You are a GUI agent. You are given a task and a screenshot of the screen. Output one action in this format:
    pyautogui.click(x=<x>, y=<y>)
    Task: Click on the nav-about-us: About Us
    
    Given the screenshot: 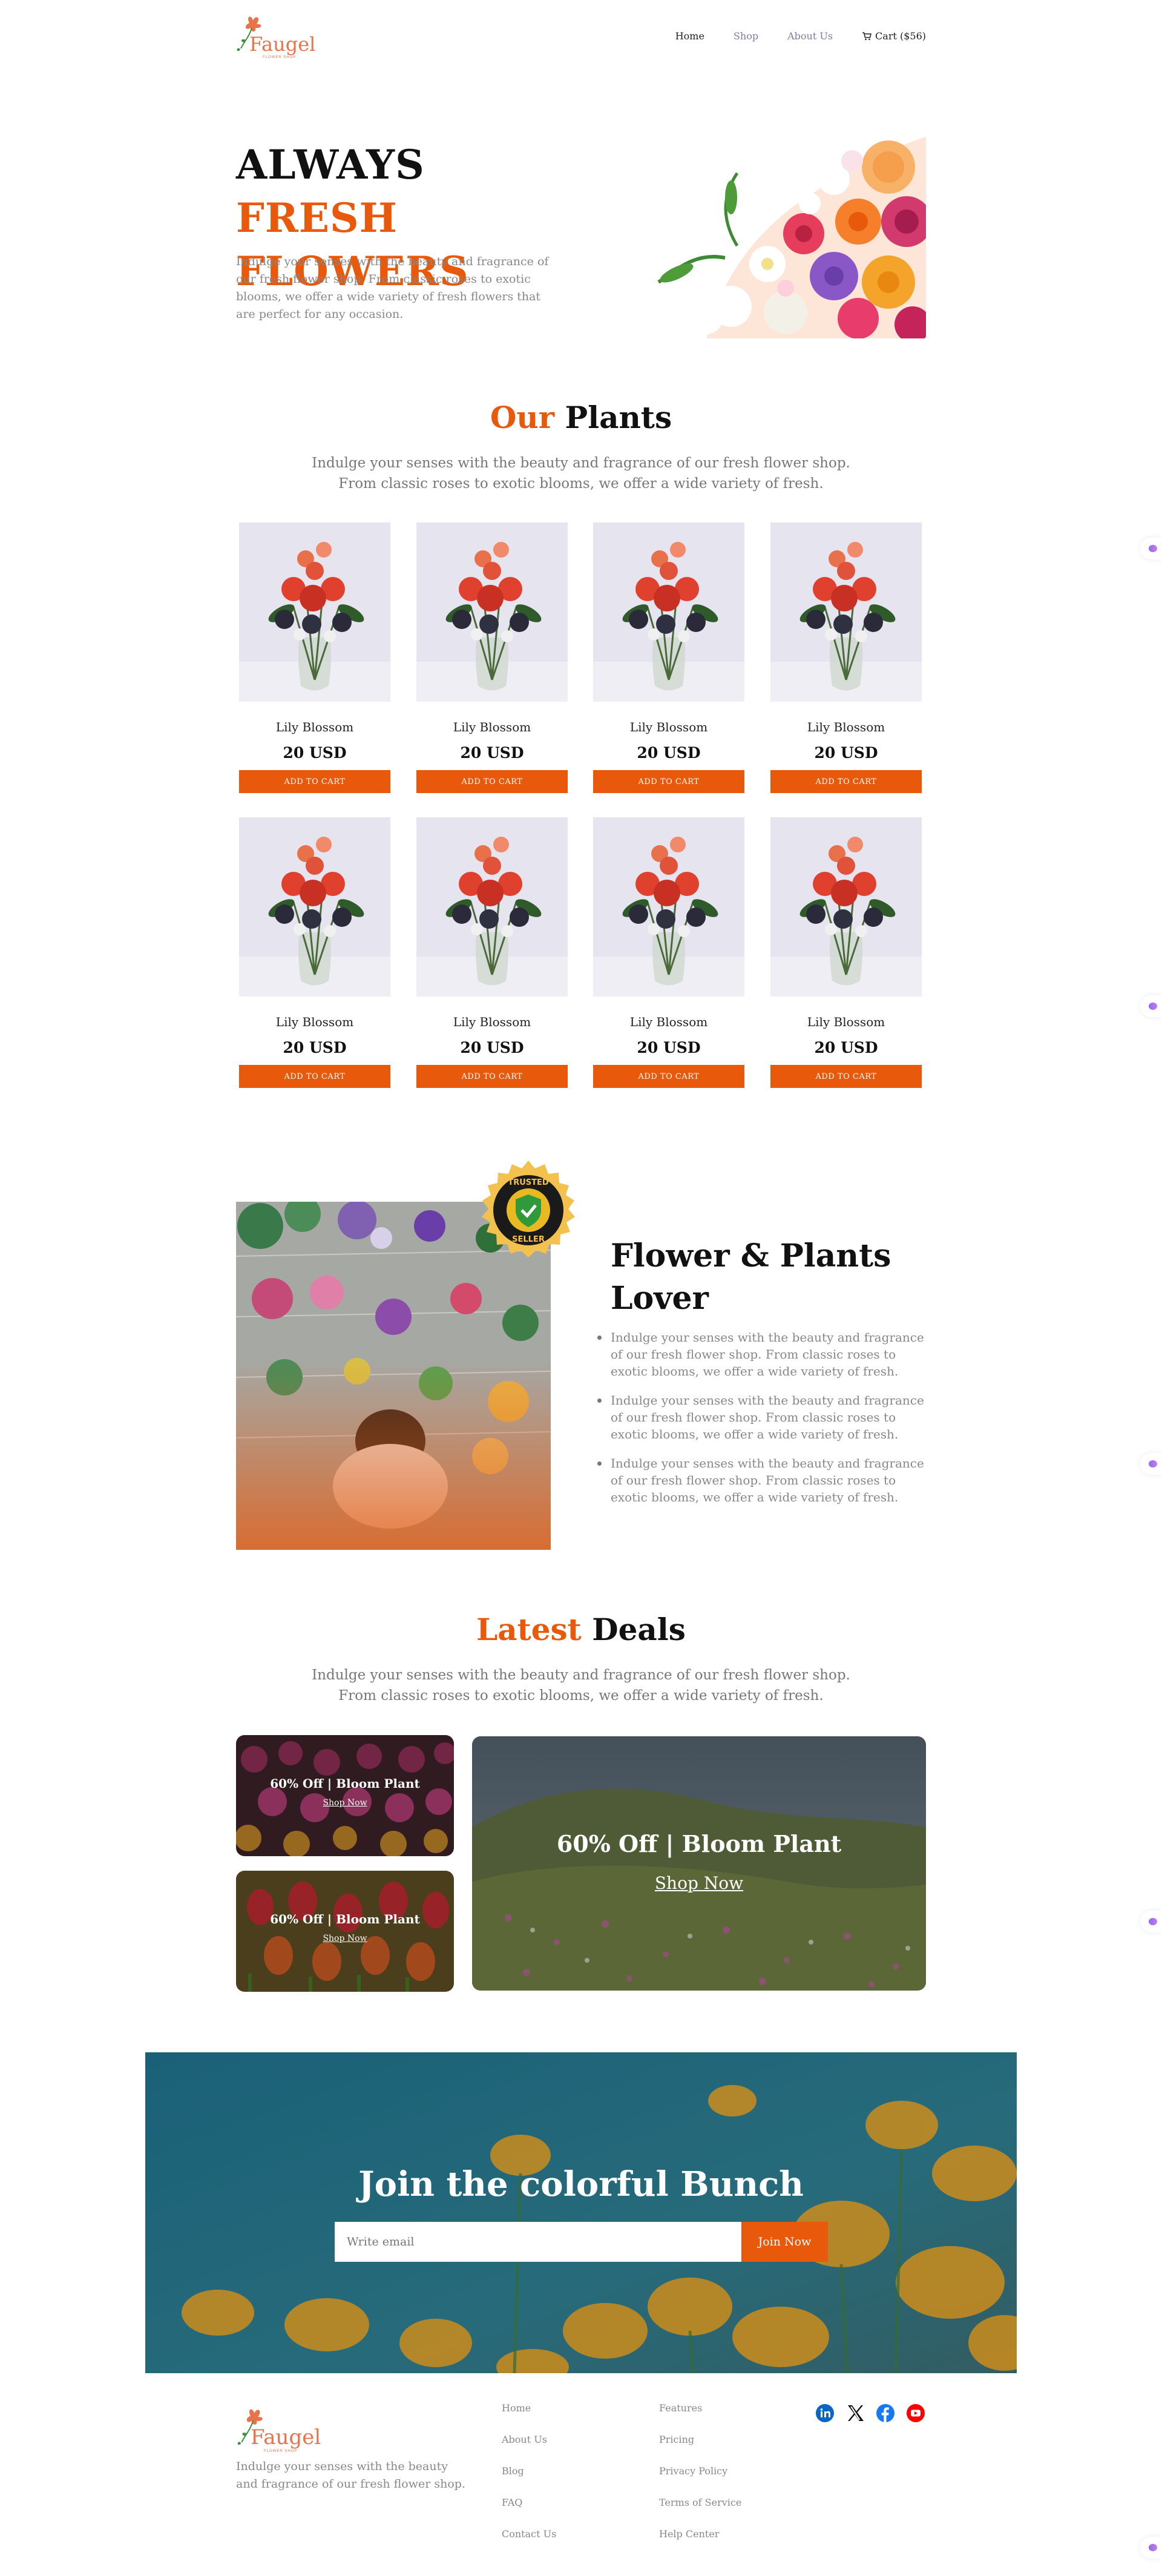 What is the action you would take?
    pyautogui.click(x=810, y=36)
    